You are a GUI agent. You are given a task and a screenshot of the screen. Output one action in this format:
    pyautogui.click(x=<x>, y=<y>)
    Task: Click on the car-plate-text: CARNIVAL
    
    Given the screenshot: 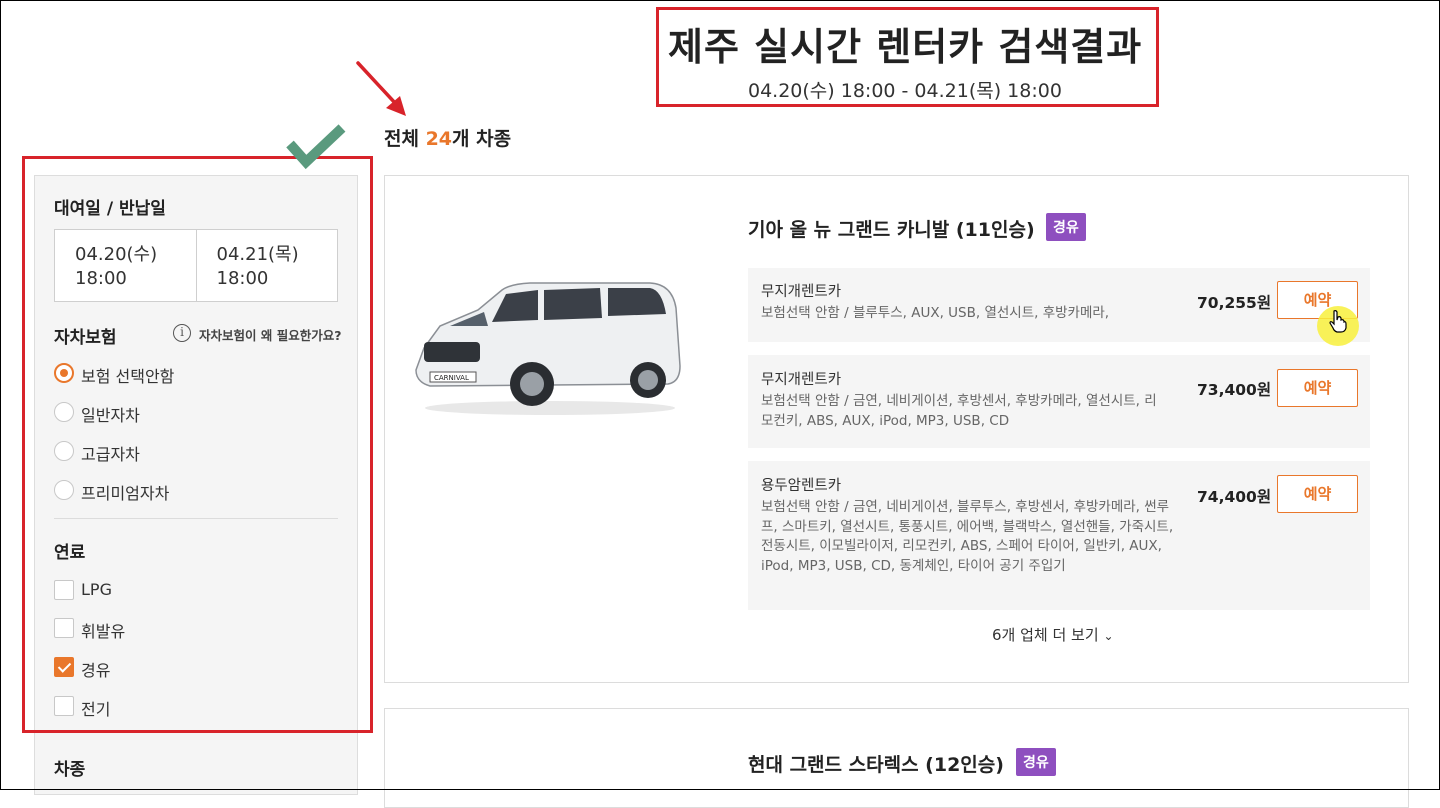 What is the action you would take?
    pyautogui.click(x=451, y=378)
    